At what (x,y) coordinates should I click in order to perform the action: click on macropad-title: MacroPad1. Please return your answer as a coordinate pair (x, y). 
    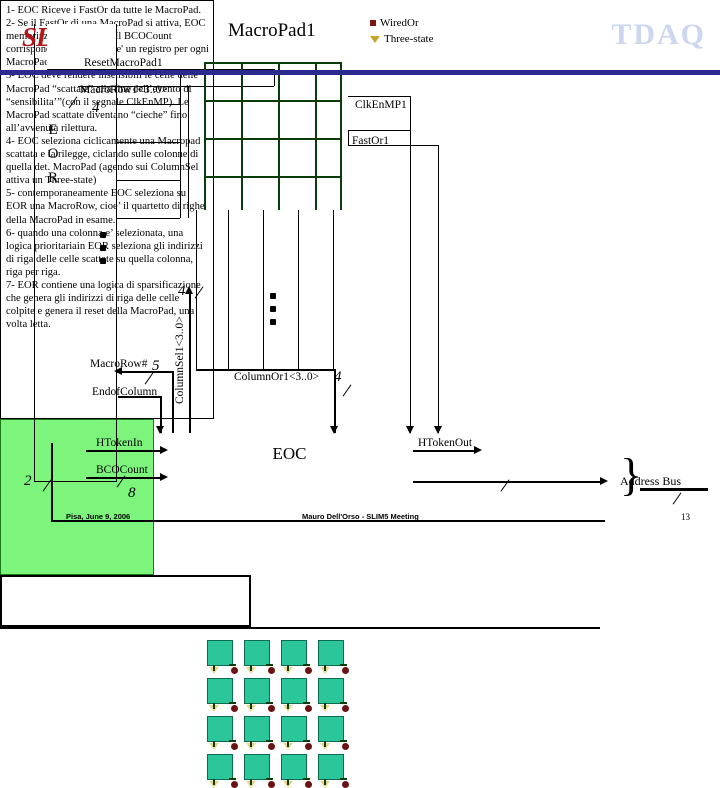
    Looking at the image, I should click on (272, 30).